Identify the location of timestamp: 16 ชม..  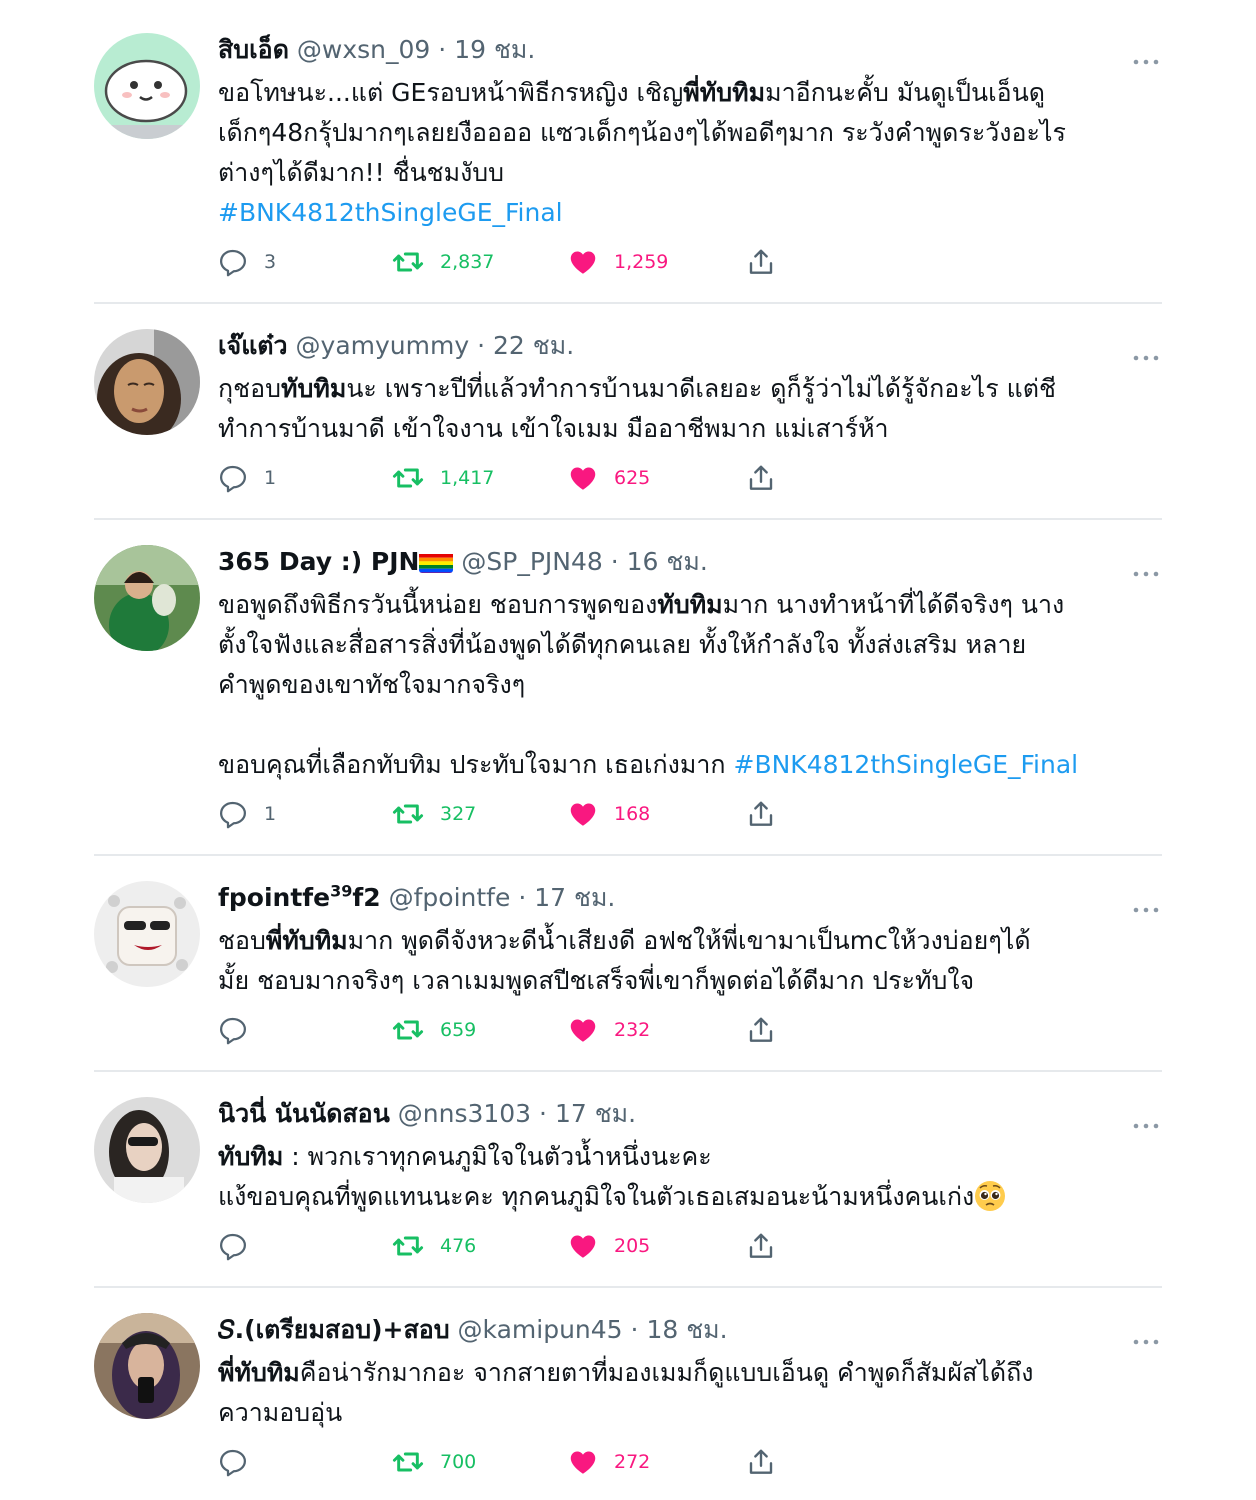
(667, 561).